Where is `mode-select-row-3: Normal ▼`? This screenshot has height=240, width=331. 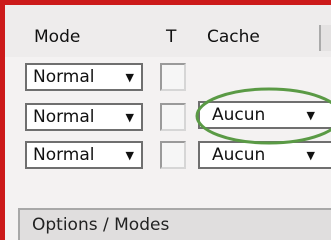
mode-select-row-3: Normal ▼ is located at coordinates (84, 155).